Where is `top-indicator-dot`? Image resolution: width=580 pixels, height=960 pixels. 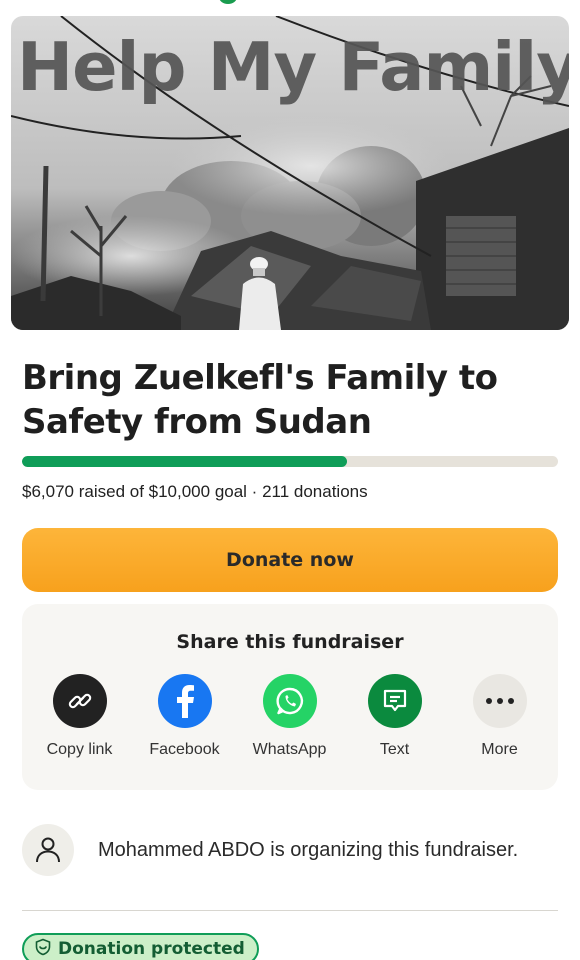 top-indicator-dot is located at coordinates (228, 2).